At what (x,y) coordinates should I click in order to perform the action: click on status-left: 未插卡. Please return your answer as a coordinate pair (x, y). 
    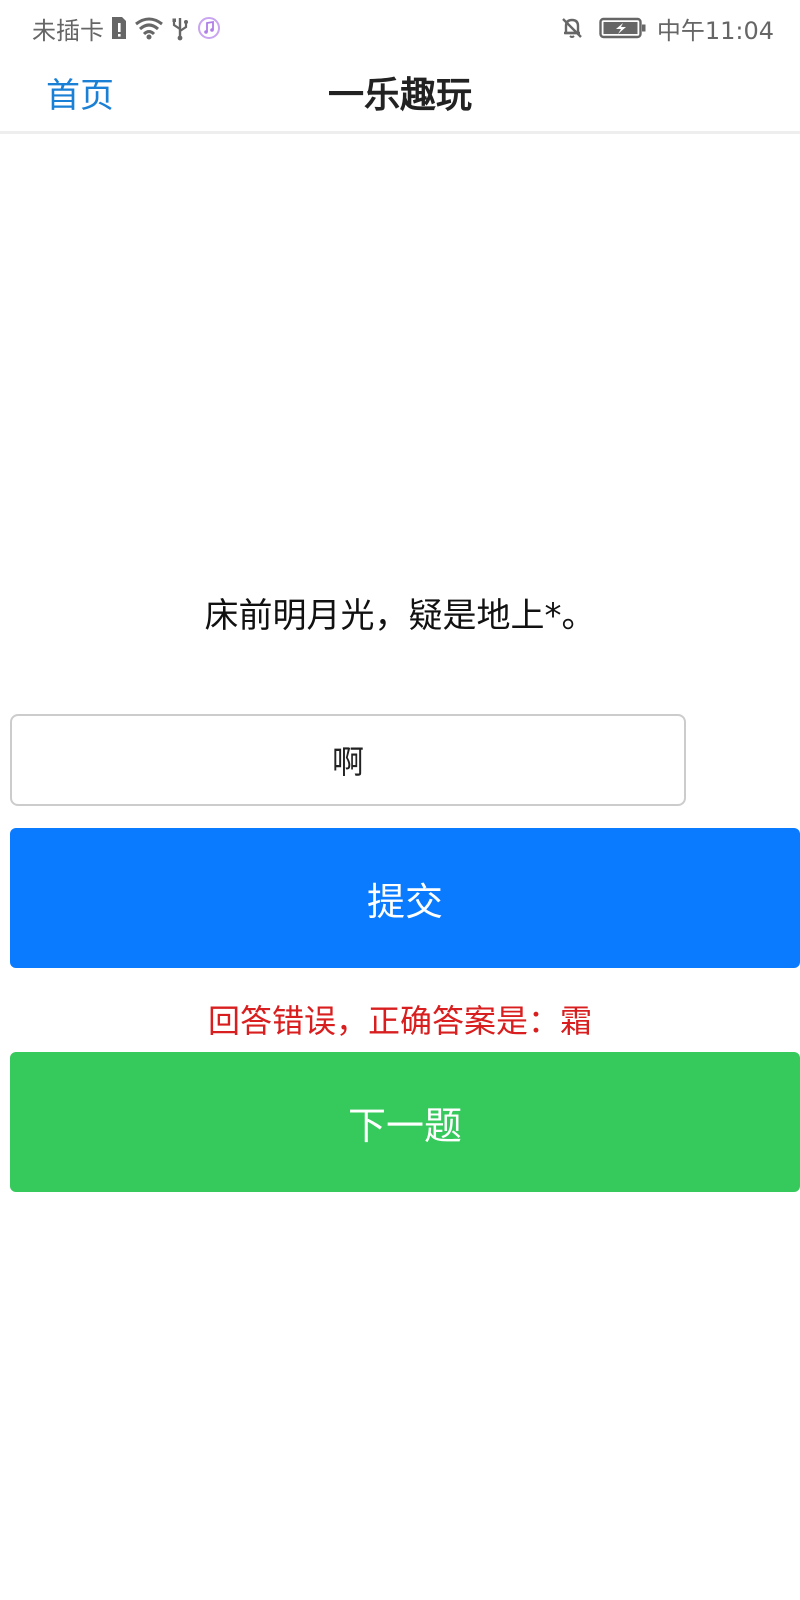
    Looking at the image, I should click on (127, 28).